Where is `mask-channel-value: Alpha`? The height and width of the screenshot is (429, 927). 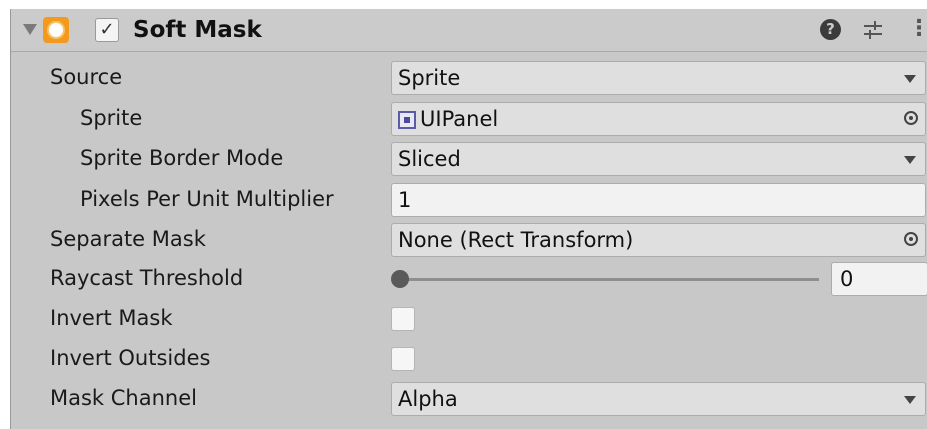 mask-channel-value: Alpha is located at coordinates (428, 399).